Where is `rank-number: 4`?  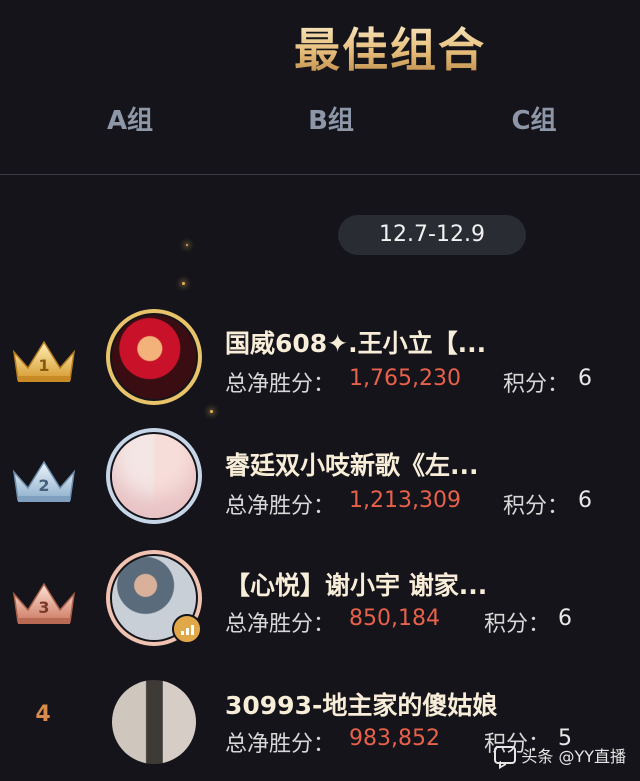 rank-number: 4 is located at coordinates (43, 714).